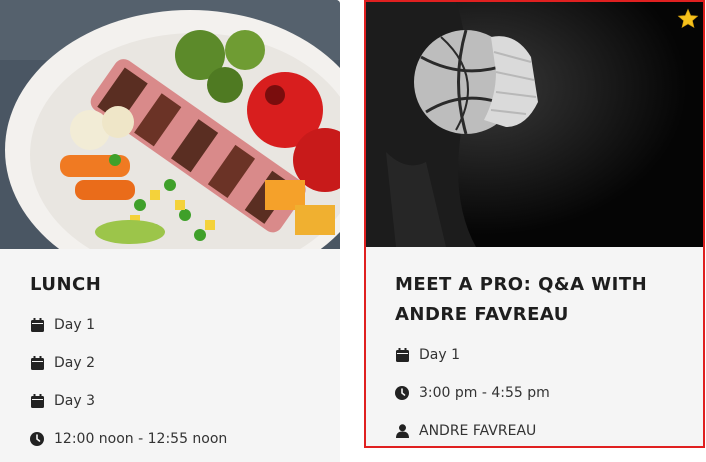 The image size is (706, 462). Describe the element at coordinates (75, 363) in the screenshot. I see `session-day-label: Day 2` at that location.